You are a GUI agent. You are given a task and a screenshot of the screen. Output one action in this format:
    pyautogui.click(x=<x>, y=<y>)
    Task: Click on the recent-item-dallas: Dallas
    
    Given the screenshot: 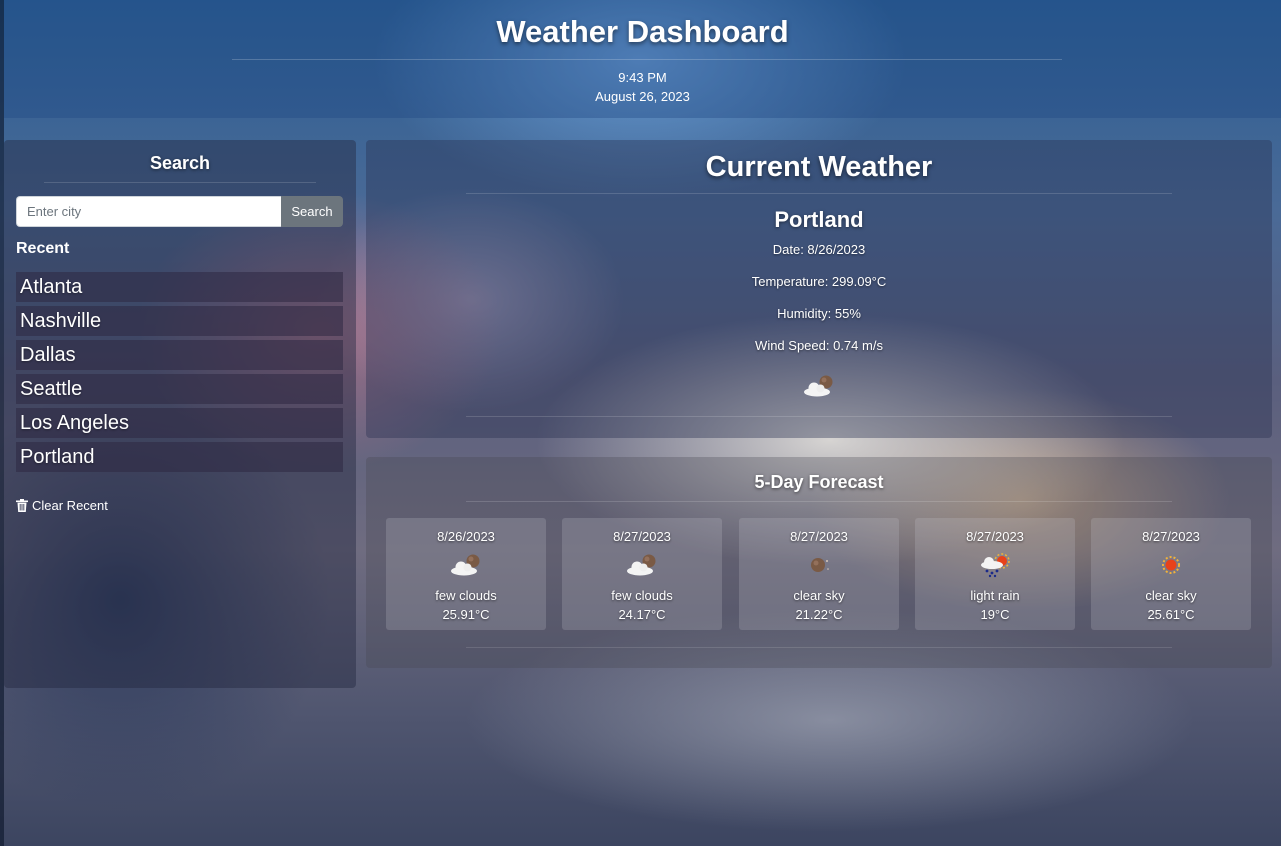 What is the action you would take?
    pyautogui.click(x=179, y=355)
    